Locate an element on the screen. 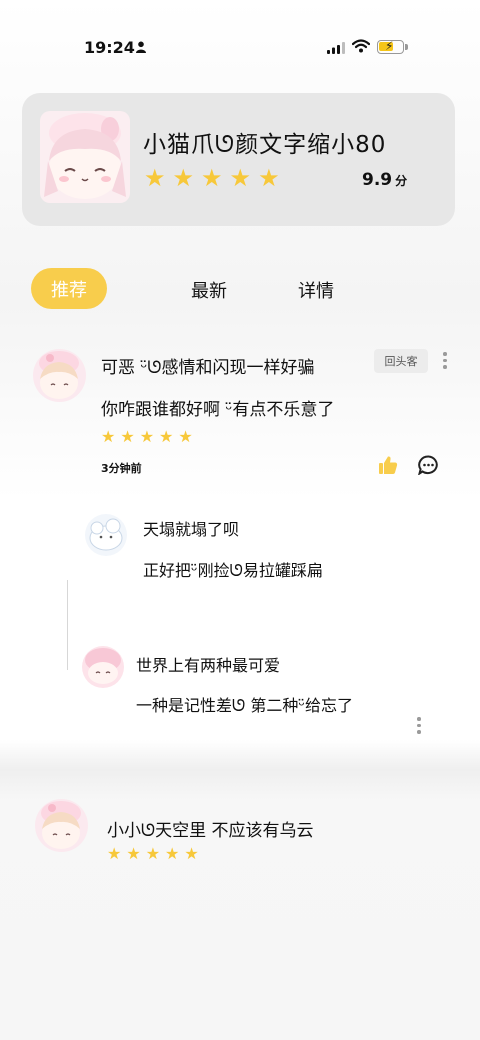 This screenshot has width=480, height=1040. status-bar: 19:24 ⚡ is located at coordinates (240, 47).